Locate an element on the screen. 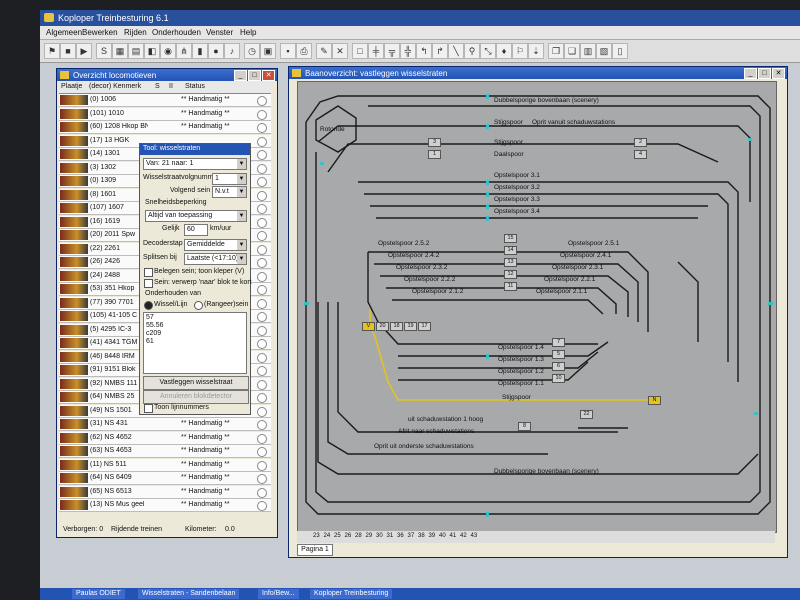 This screenshot has height=600, width=800. block-17: 17 is located at coordinates (424, 326).